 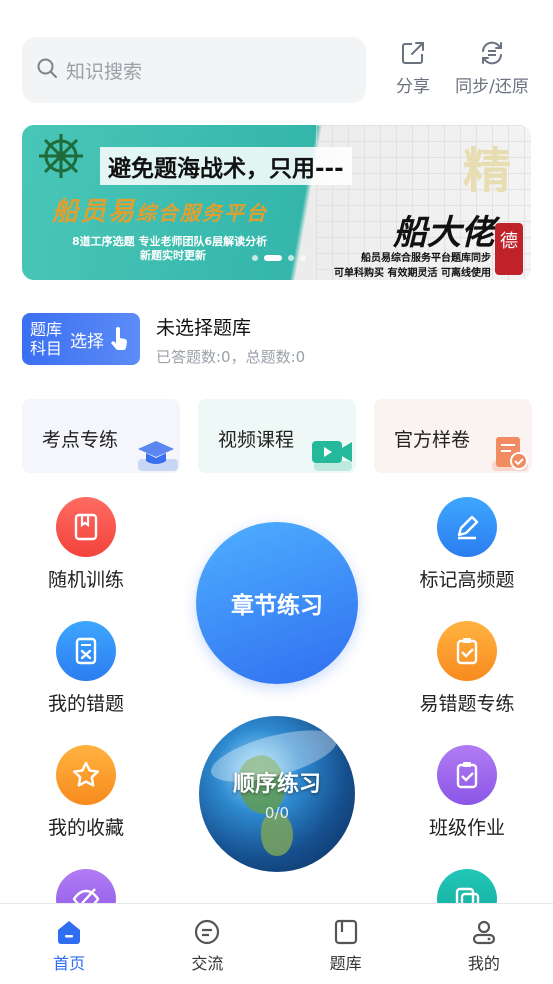 I want to click on home-icon, so click(x=69, y=932).